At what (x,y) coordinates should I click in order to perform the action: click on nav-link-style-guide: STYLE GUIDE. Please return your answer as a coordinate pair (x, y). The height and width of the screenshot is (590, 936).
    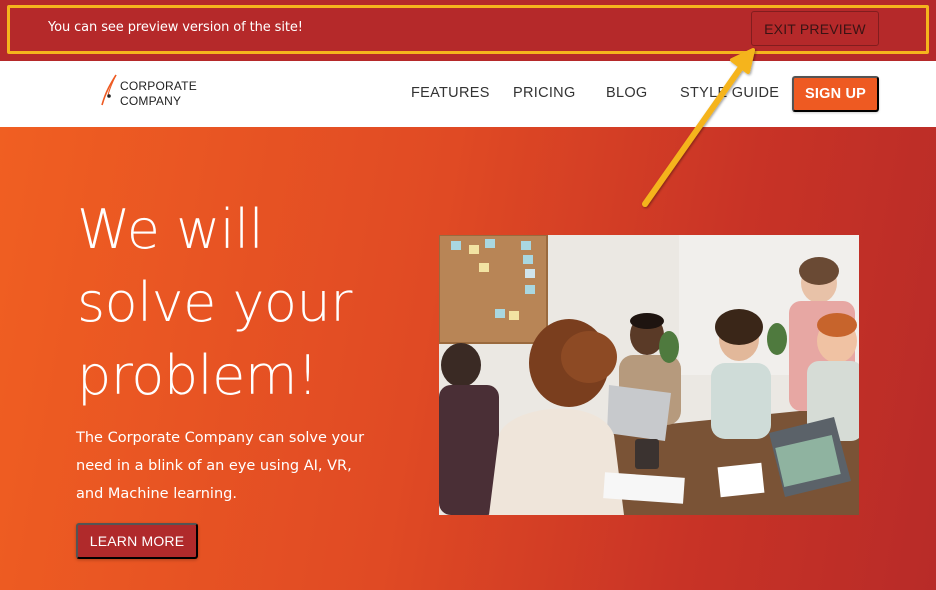
    Looking at the image, I should click on (729, 93).